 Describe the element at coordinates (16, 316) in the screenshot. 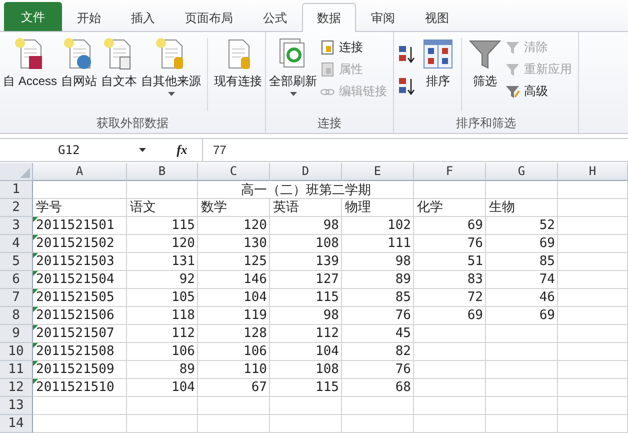

I see `row-header: 8` at that location.